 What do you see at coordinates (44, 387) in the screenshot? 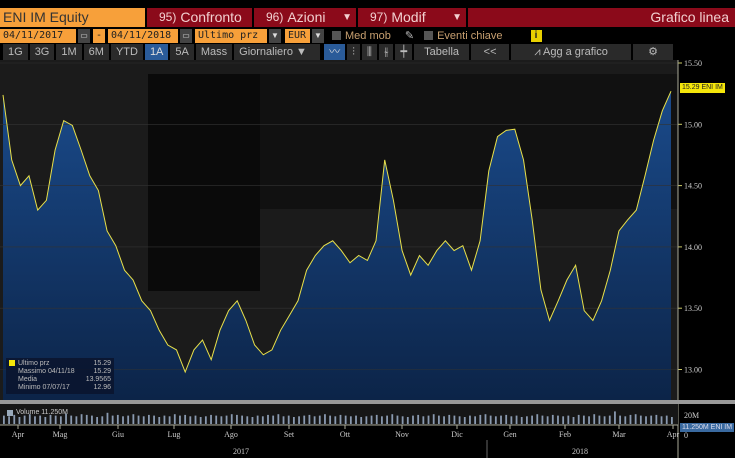
I see `legend-label: Minimo 07/07/17` at bounding box center [44, 387].